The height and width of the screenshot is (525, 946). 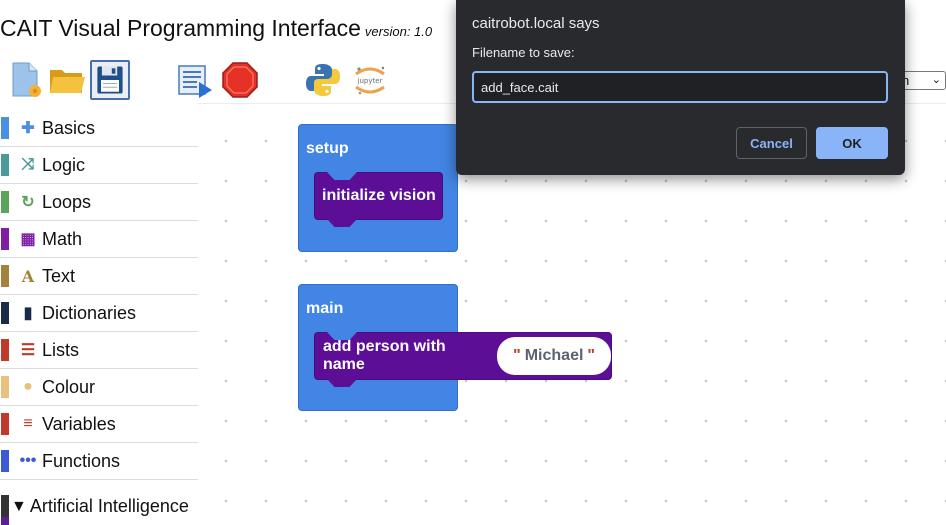 I want to click on category-math: ▦ Math, so click(x=99, y=239).